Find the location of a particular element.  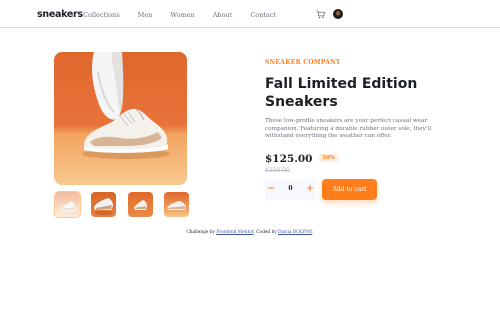

author-link: Dariia DOLYNO is located at coordinates (295, 232).